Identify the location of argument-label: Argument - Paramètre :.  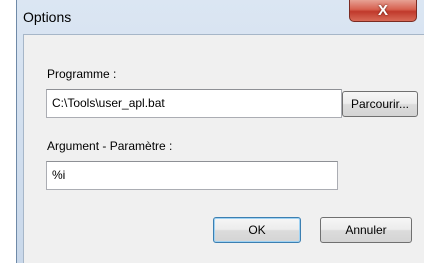
(110, 146).